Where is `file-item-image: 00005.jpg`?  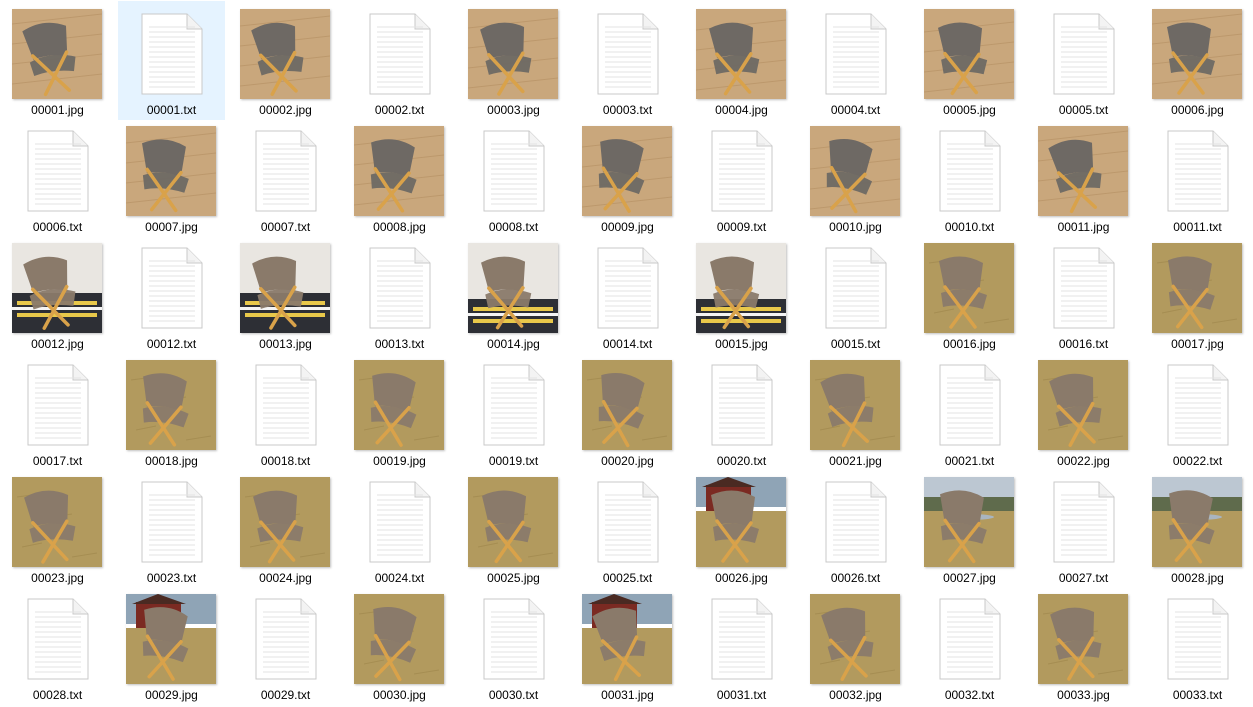
file-item-image: 00005.jpg is located at coordinates (969, 60).